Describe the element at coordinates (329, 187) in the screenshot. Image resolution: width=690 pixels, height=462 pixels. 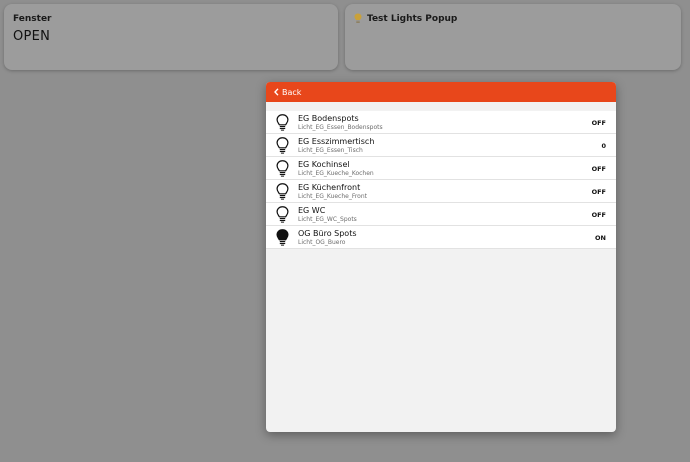
I see `item-label: EG Küchenfront` at that location.